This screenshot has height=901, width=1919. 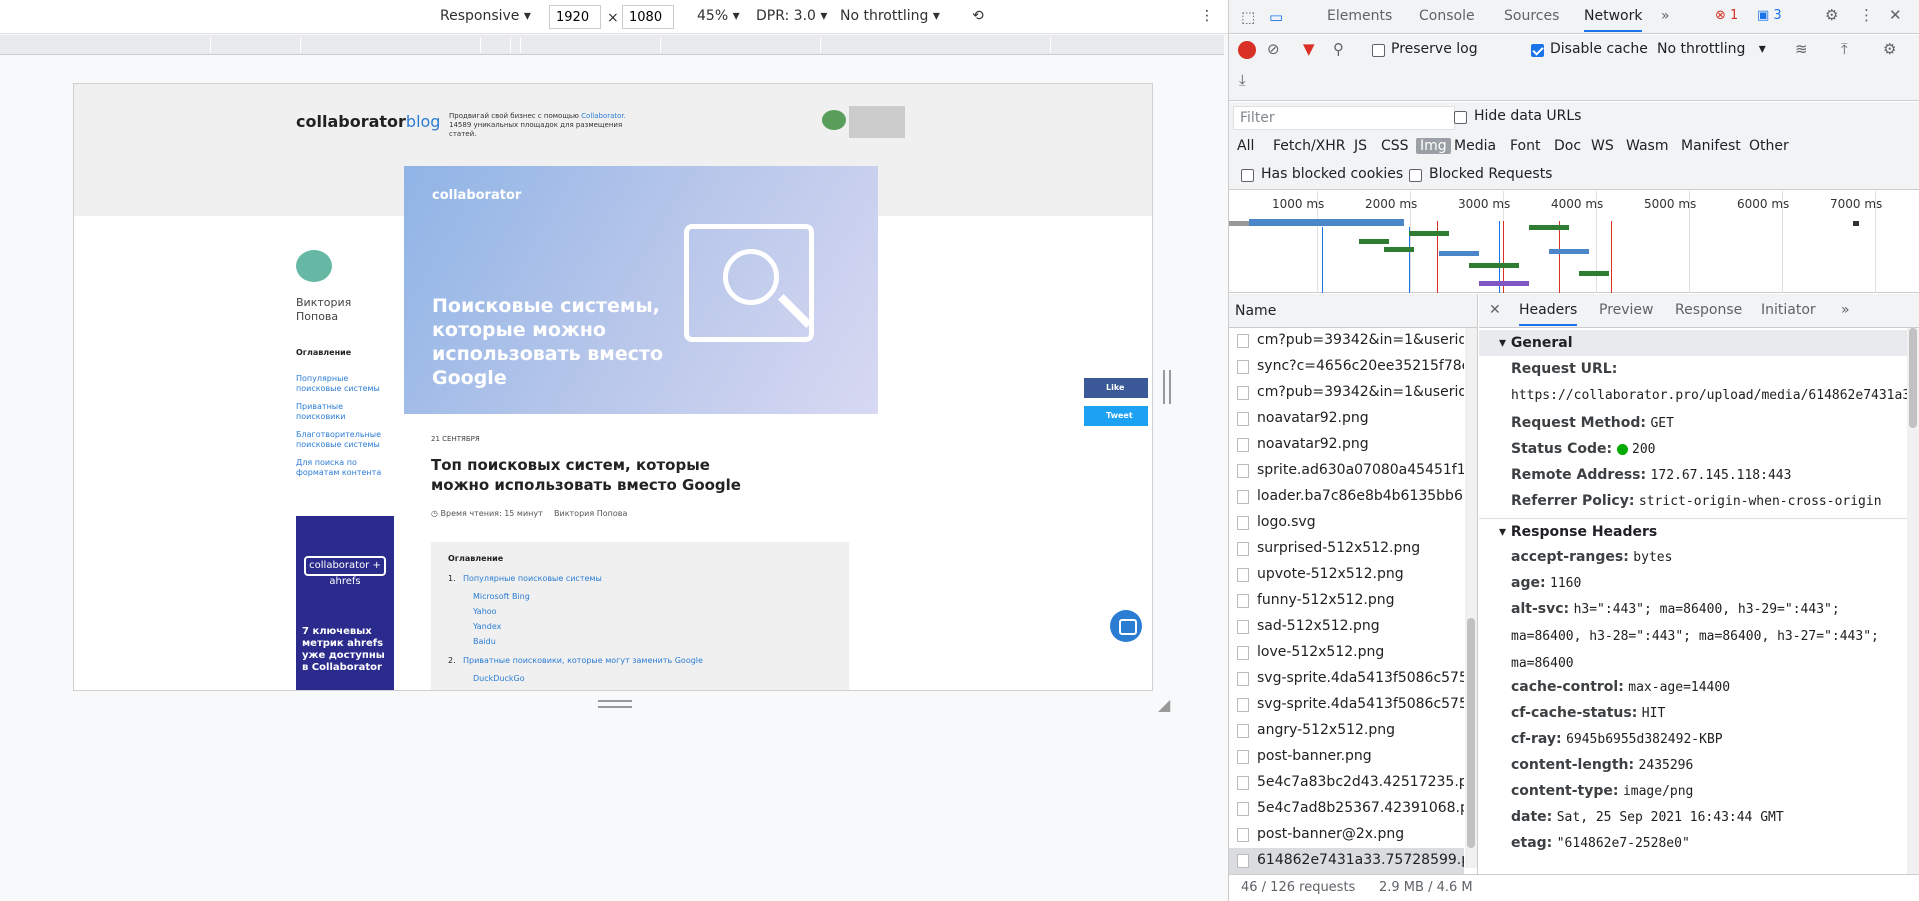 What do you see at coordinates (499, 678) in the screenshot?
I see `toc-subitem: DuckDuckGo` at bounding box center [499, 678].